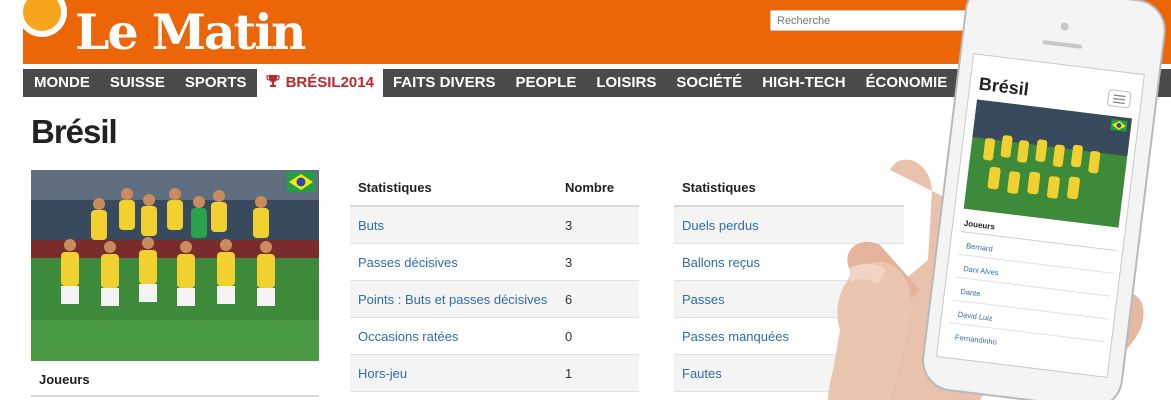 This screenshot has width=1171, height=400. What do you see at coordinates (444, 83) in the screenshot?
I see `nav-item-faits-divers: FAITS DIVERS` at bounding box center [444, 83].